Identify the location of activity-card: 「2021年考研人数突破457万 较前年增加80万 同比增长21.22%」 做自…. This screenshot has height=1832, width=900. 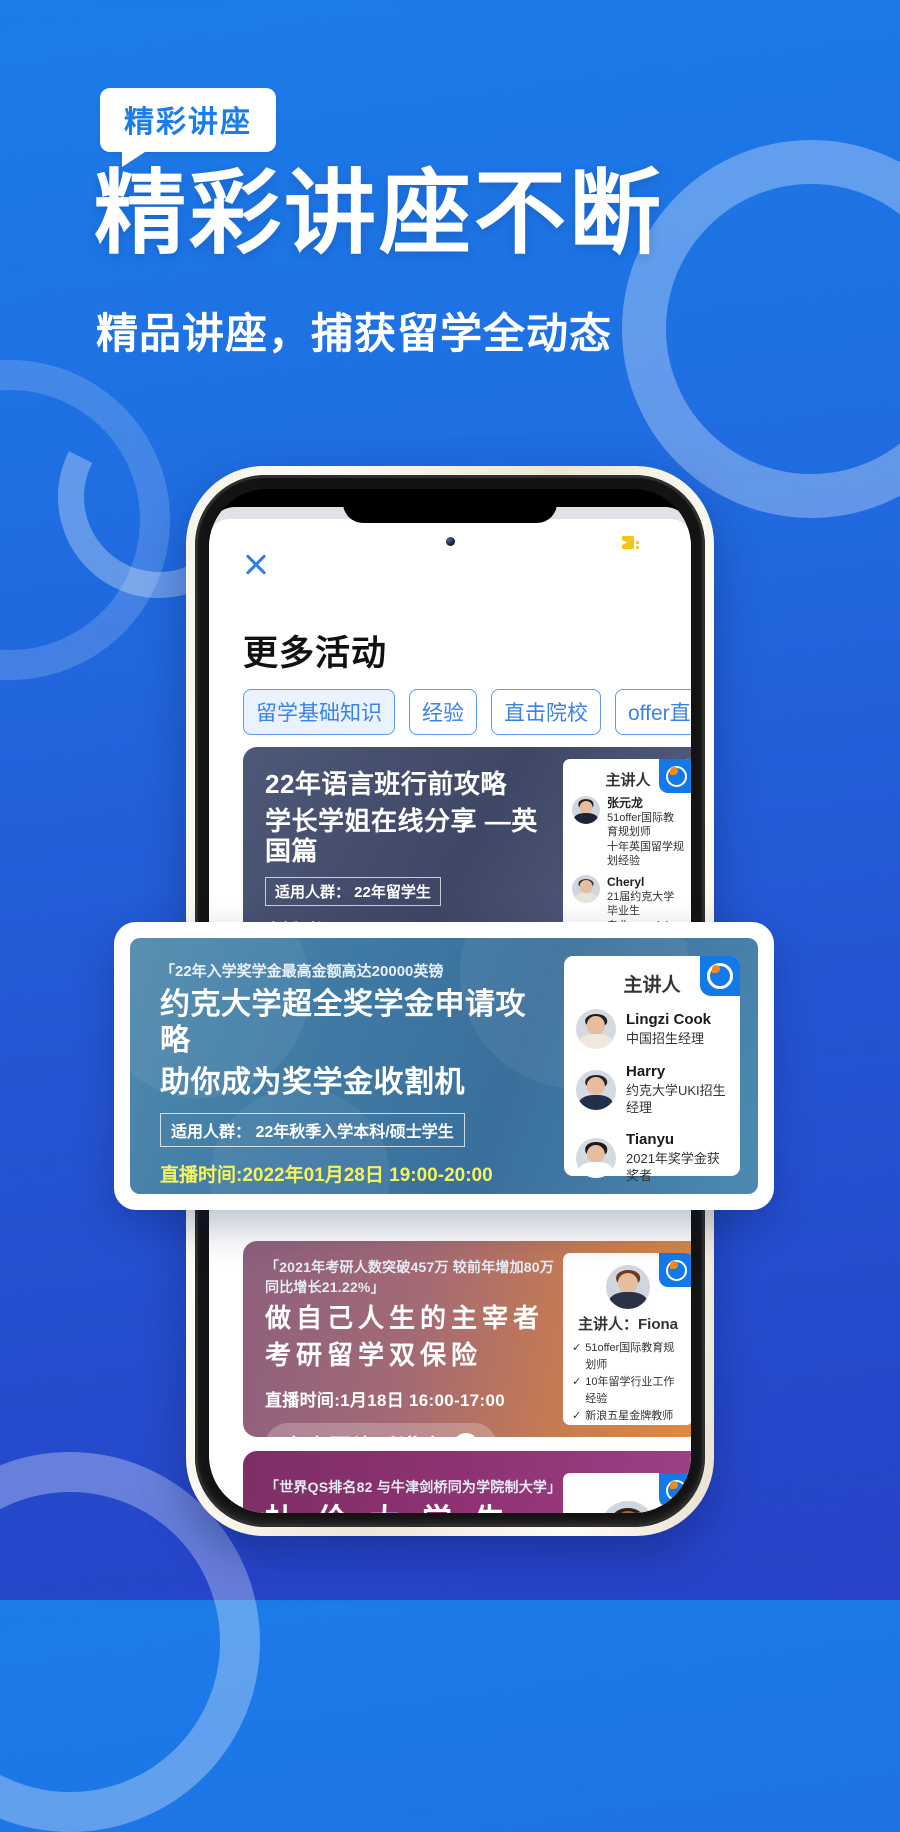
(467, 1339).